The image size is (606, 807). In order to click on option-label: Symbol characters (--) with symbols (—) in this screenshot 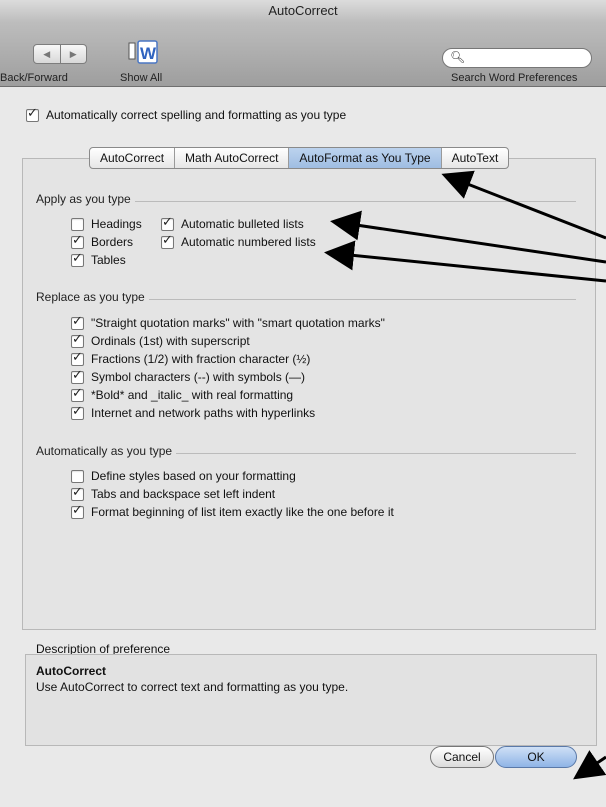, I will do `click(198, 377)`.